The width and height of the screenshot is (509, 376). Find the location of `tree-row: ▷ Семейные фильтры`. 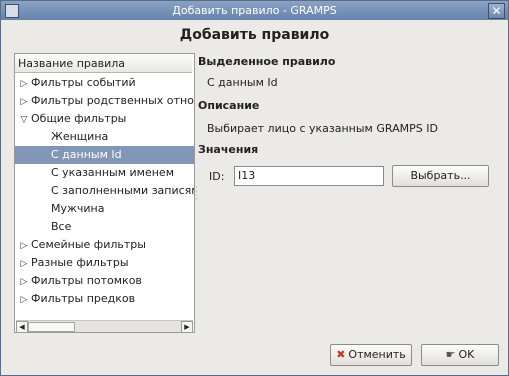

tree-row: ▷ Семейные фильтры is located at coordinates (104, 245).